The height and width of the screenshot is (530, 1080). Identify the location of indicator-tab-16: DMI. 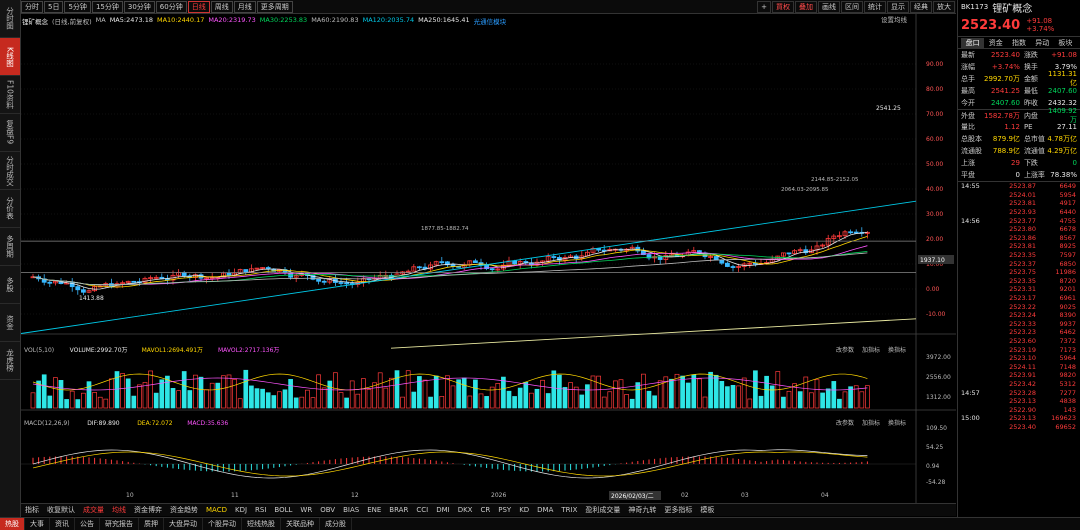
(443, 510).